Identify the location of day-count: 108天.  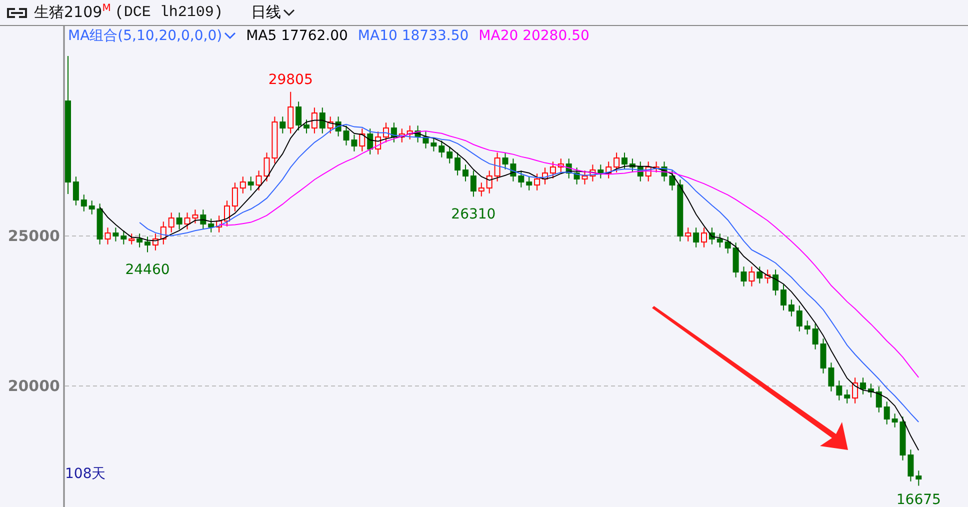
(85, 474).